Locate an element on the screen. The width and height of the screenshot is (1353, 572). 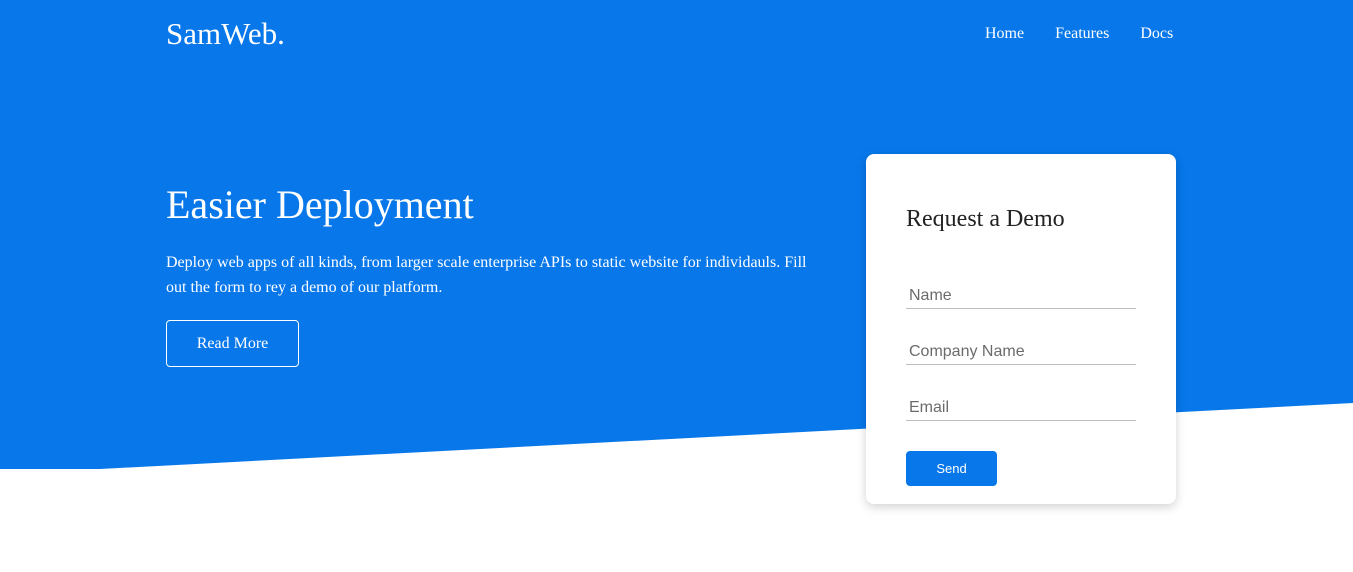
send-button: Send is located at coordinates (951, 468).